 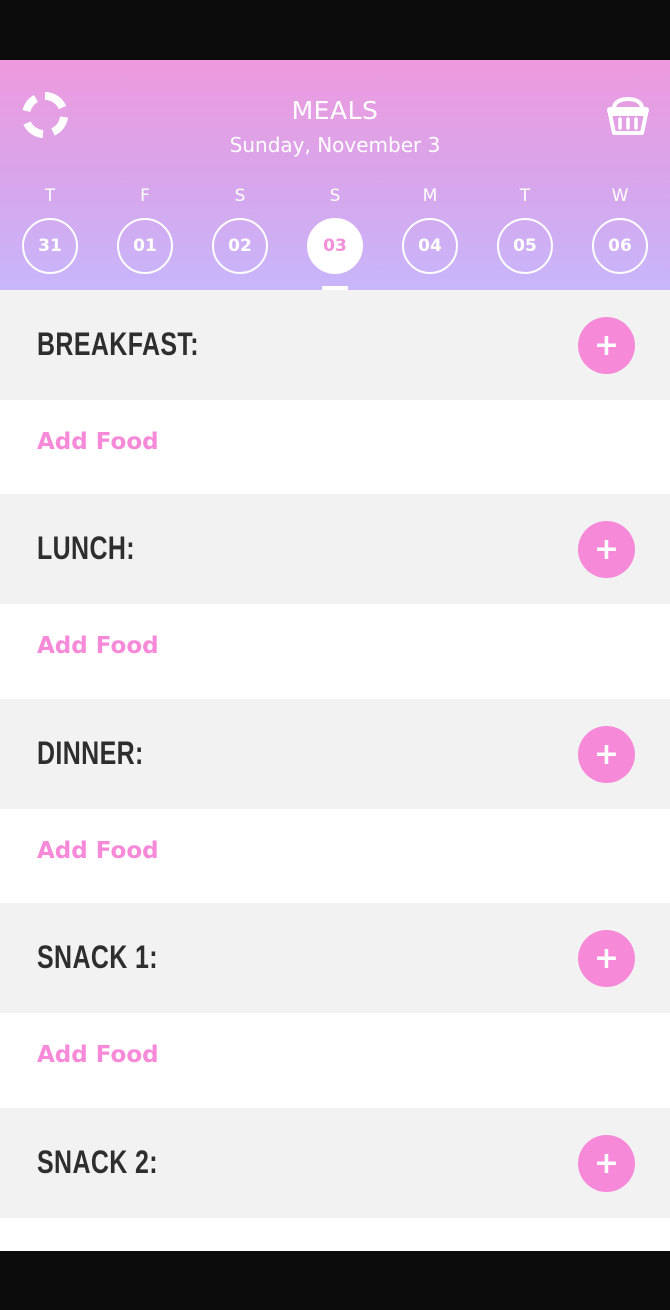 I want to click on day-01: F 01, so click(x=145, y=231).